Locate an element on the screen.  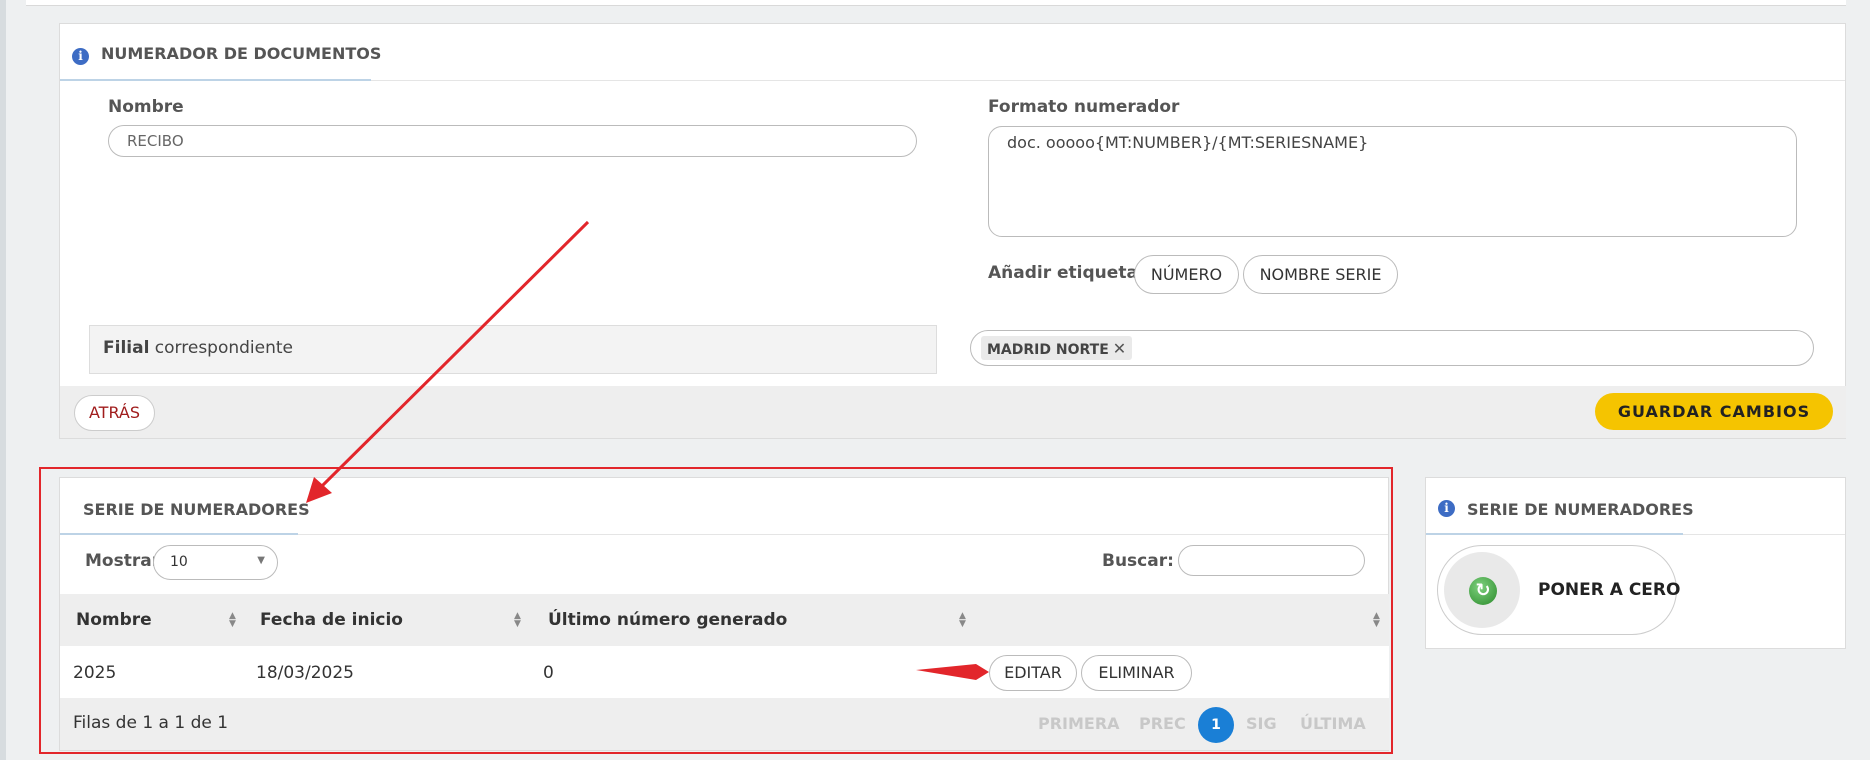
side-panel-header: i SERIE DE NUMERADORES is located at coordinates (1635, 506).